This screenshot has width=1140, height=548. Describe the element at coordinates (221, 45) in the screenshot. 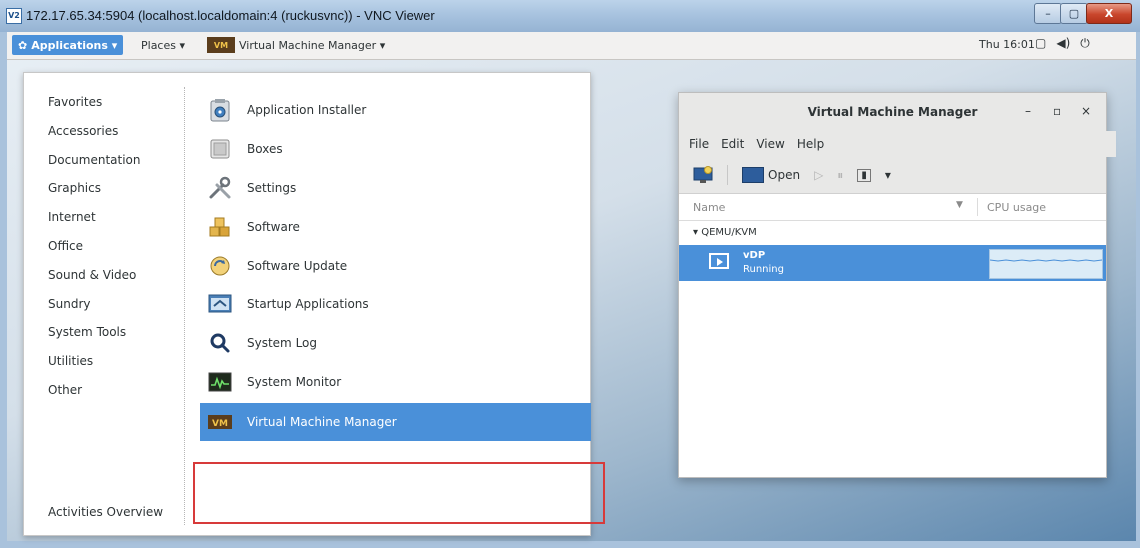

I see `vmm-logo-icon: VM` at that location.